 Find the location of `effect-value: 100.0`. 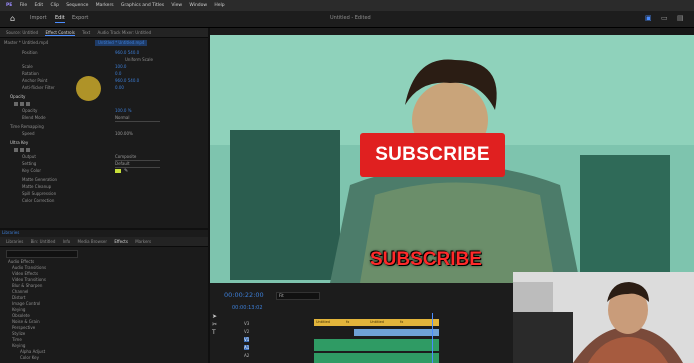

effect-value: 100.0 is located at coordinates (120, 67).